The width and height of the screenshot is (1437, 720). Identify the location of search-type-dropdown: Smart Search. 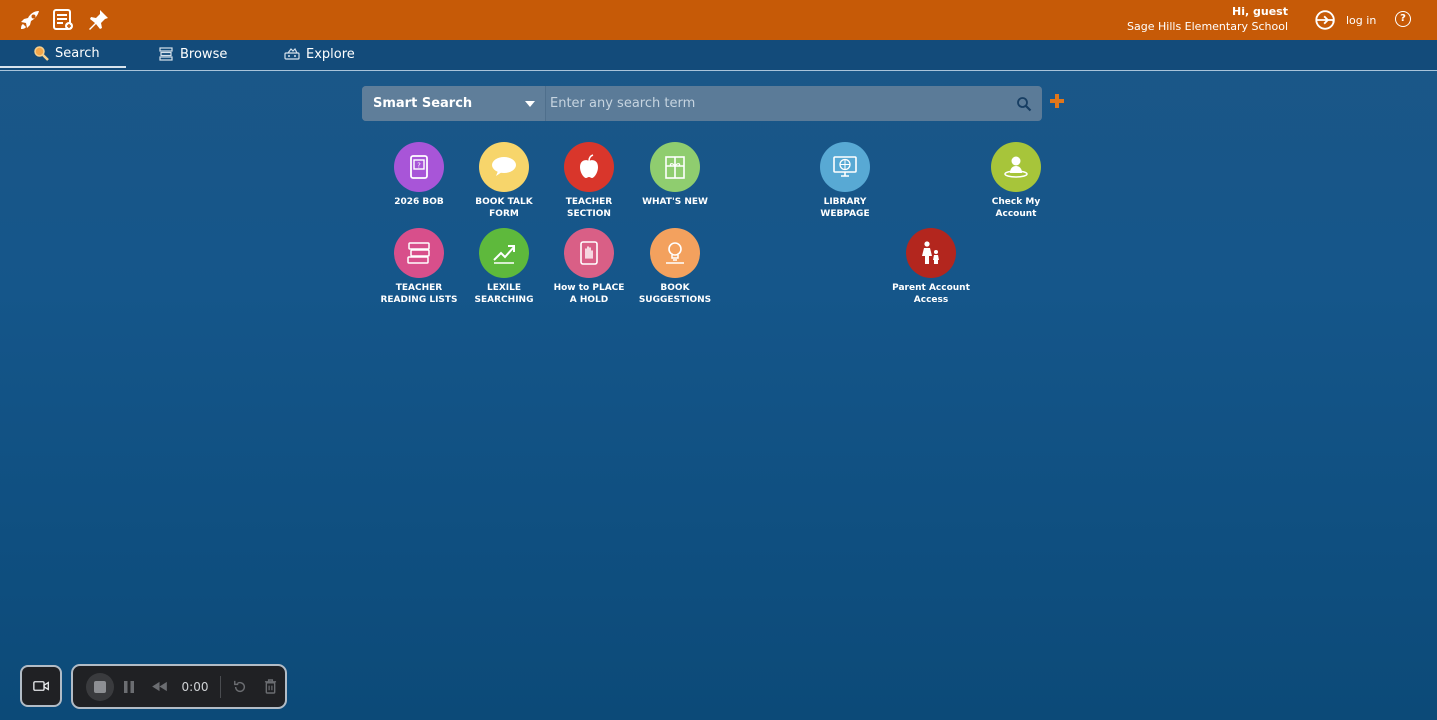
(454, 103).